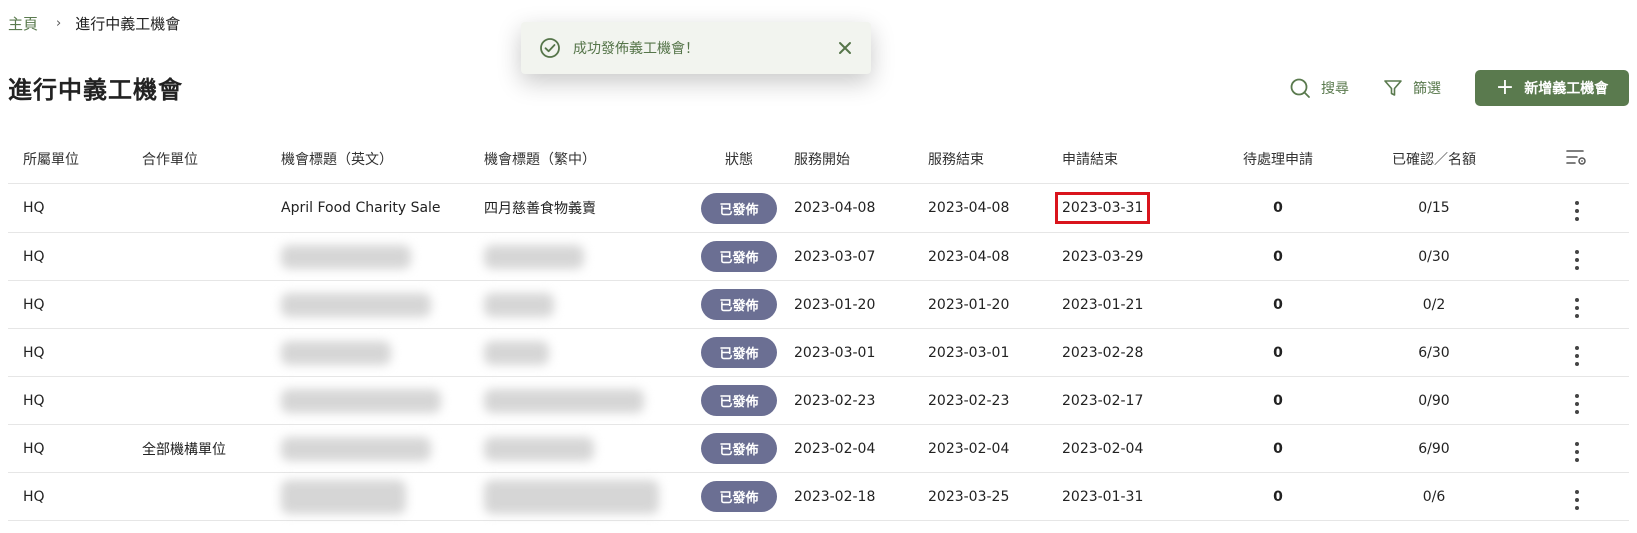 The width and height of the screenshot is (1637, 533). What do you see at coordinates (1393, 88) in the screenshot?
I see `filter-icon` at bounding box center [1393, 88].